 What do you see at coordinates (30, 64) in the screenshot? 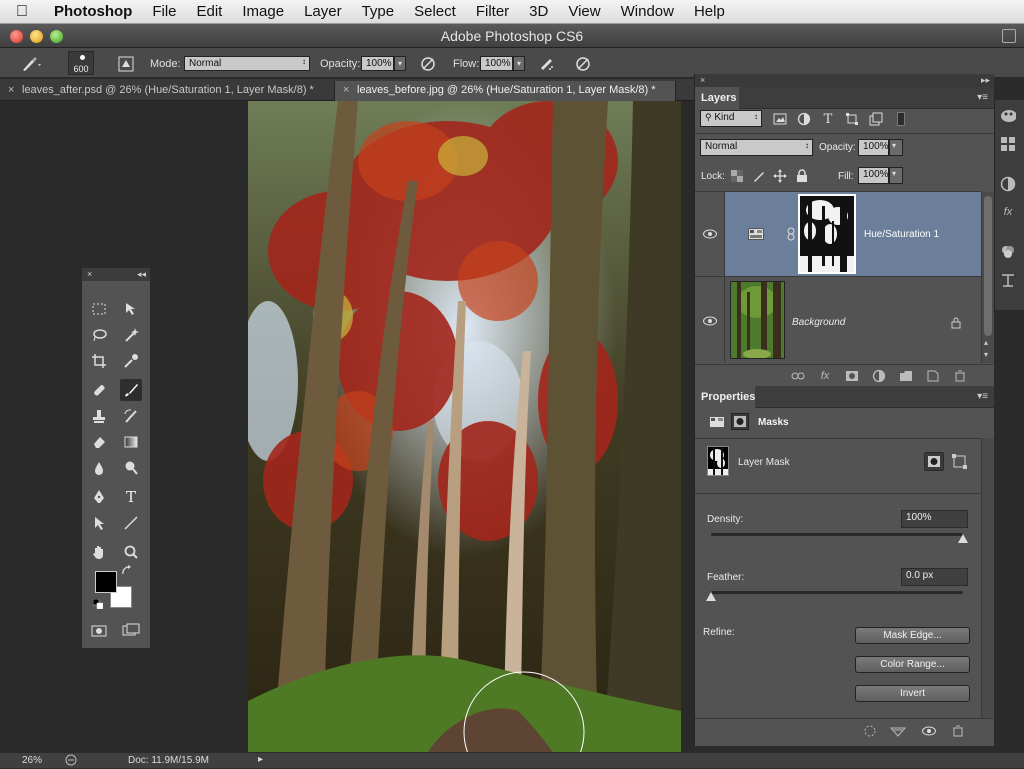
I see `brush-tool-preset-icon` at bounding box center [30, 64].